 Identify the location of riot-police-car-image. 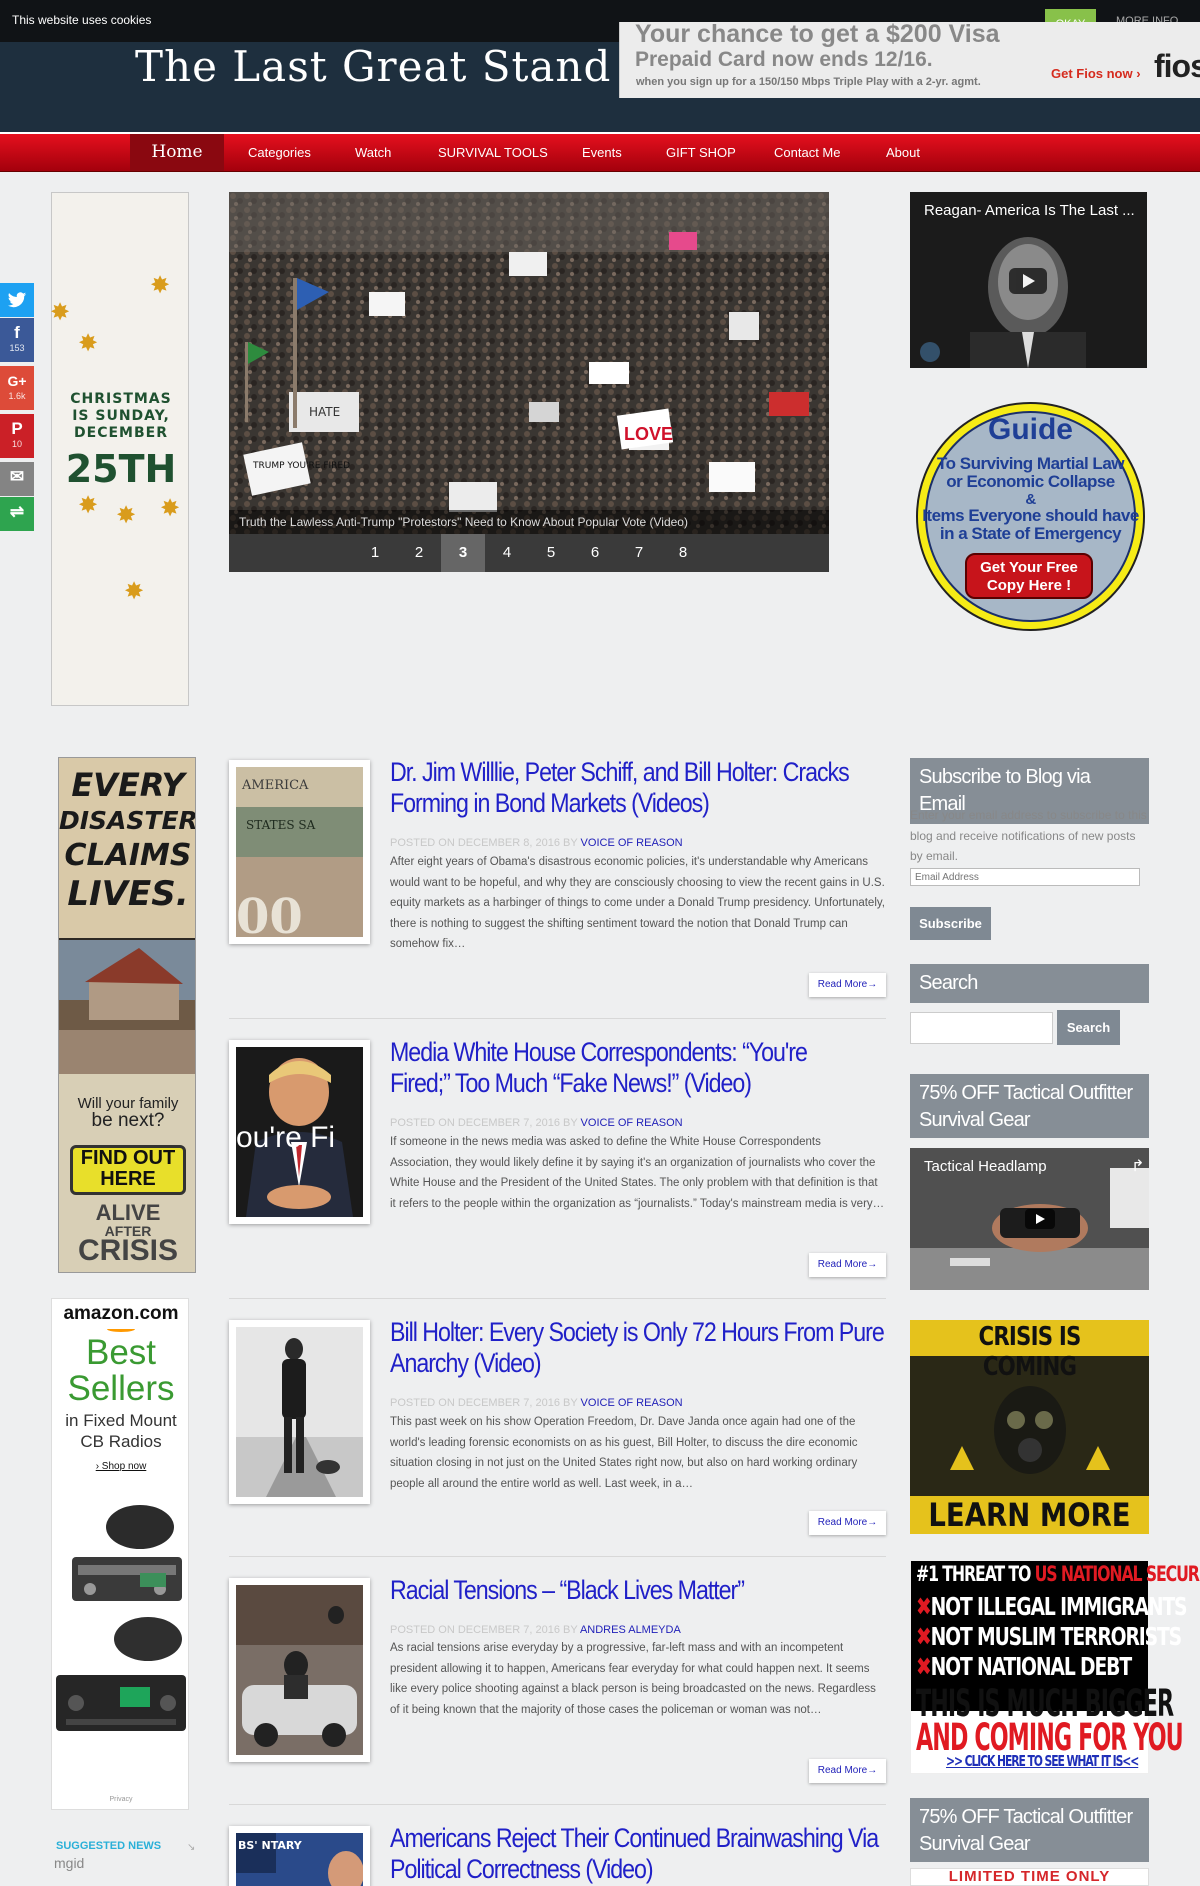
(299, 1670).